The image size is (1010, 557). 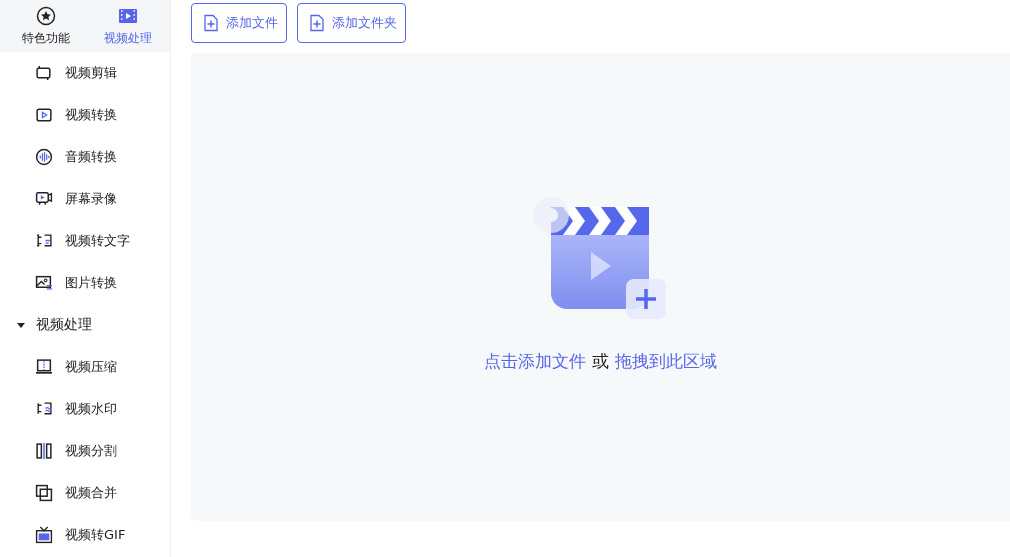 I want to click on sidebar-item: 视频转文字, so click(x=85, y=241).